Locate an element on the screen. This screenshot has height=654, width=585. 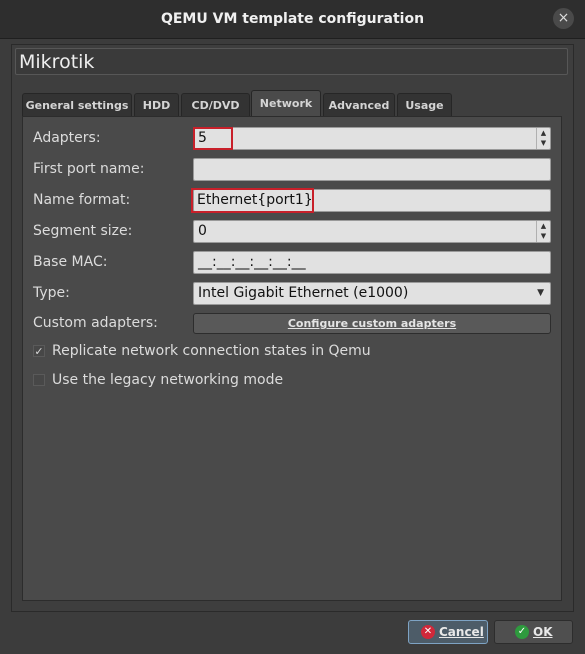
window-title: QEMU VM template configuration is located at coordinates (292, 19).